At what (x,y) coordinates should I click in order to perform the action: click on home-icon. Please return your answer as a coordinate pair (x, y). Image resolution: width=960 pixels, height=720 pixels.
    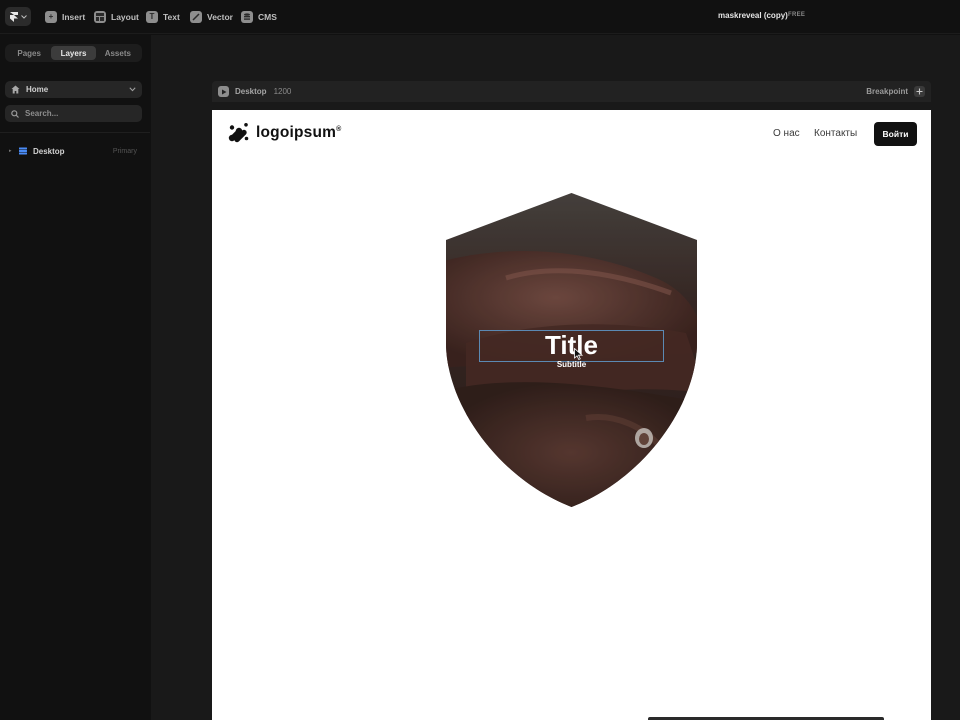
    Looking at the image, I should click on (15, 89).